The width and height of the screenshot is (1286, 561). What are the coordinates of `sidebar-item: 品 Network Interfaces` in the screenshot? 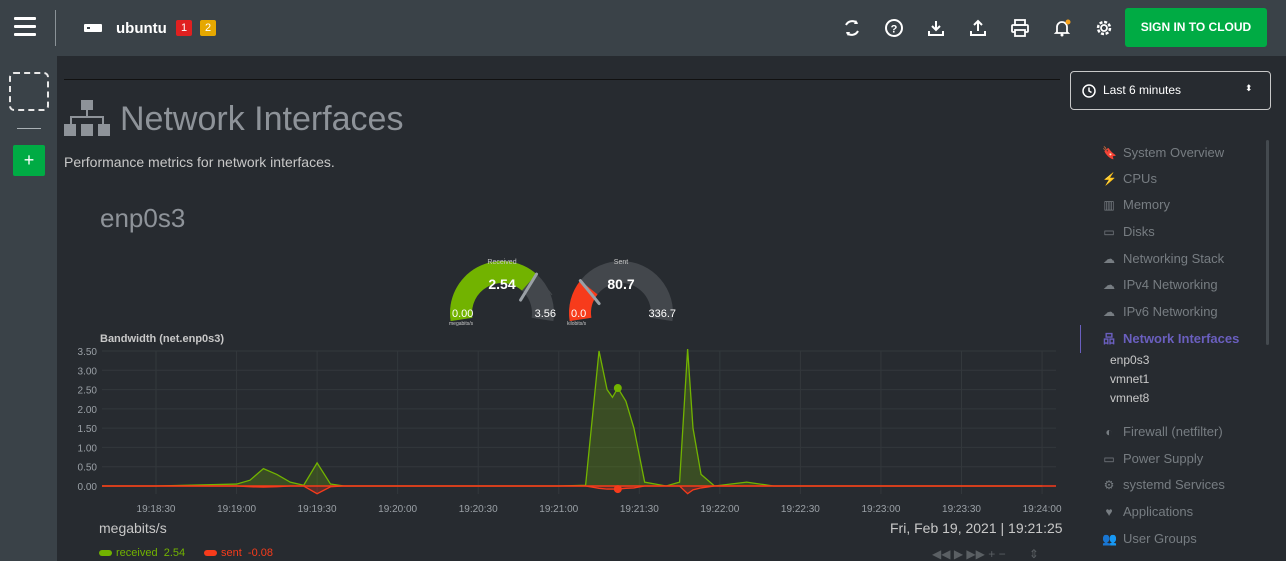 It's located at (1170, 338).